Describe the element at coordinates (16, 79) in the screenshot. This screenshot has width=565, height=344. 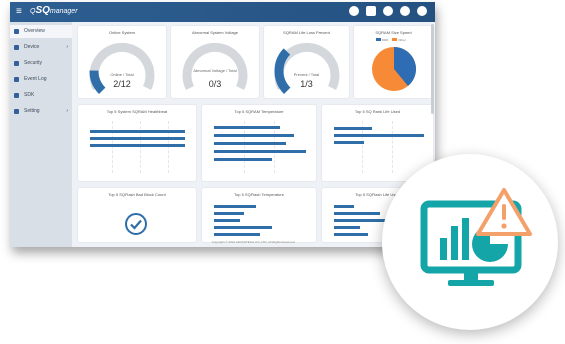
I see `event-log-icon` at that location.